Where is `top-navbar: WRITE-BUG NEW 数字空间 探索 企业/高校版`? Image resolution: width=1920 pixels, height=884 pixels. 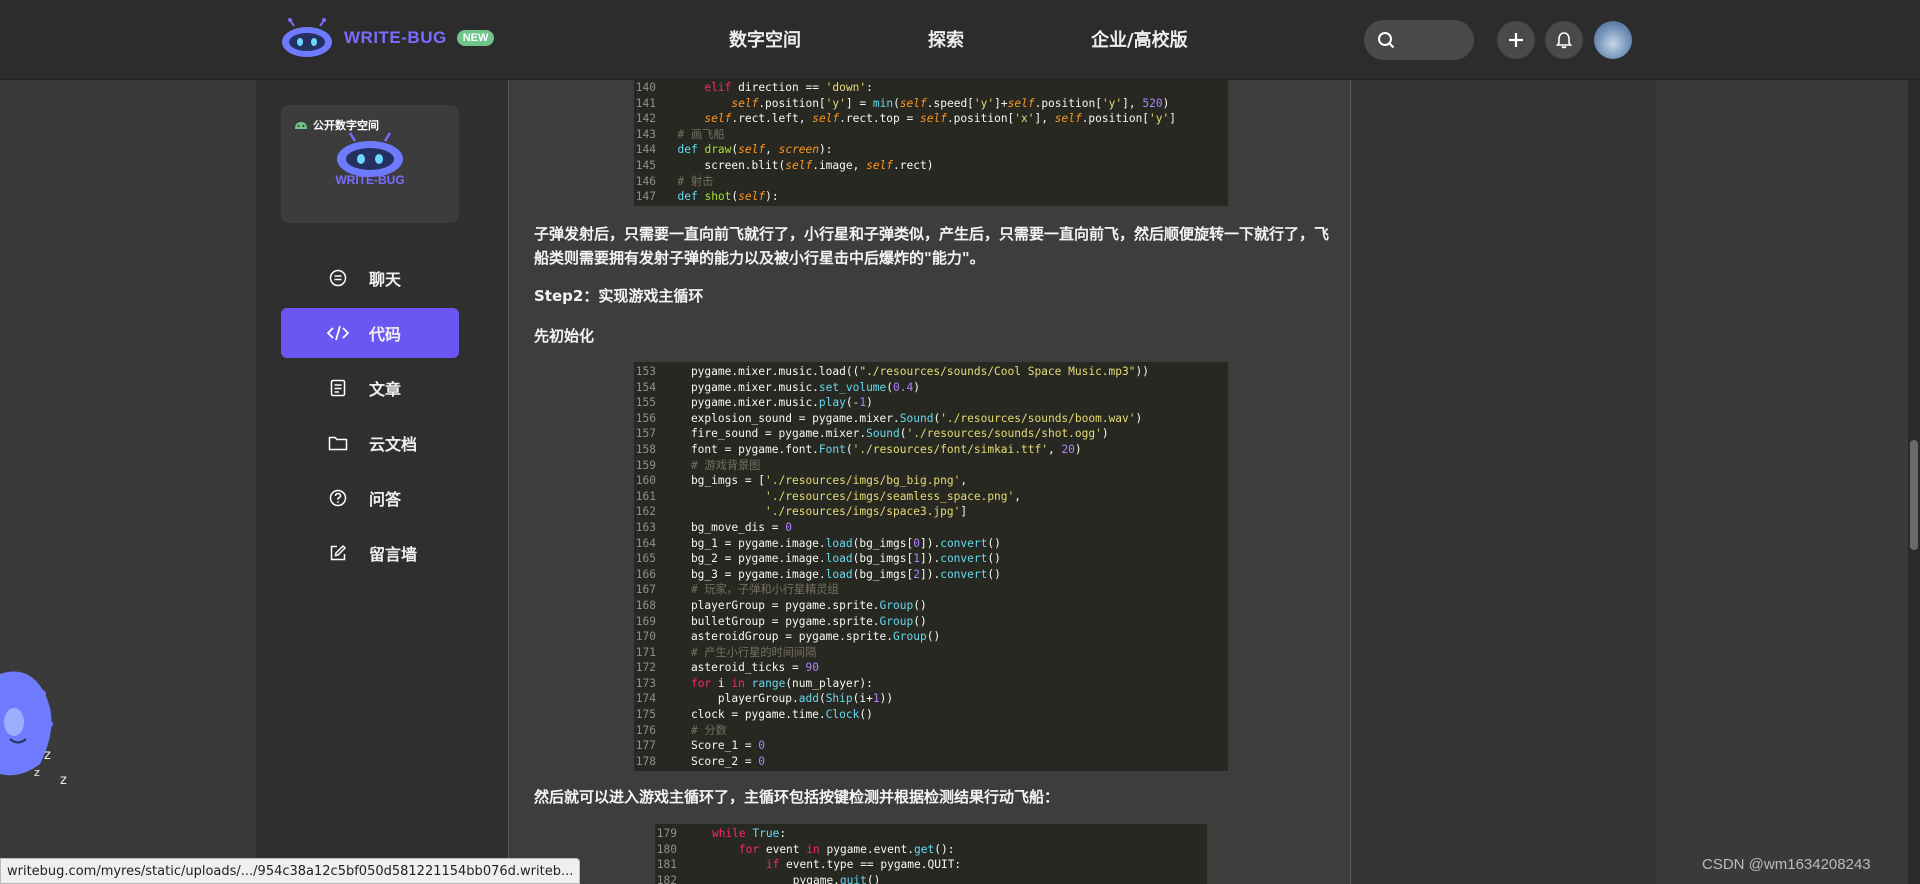 top-navbar: WRITE-BUG NEW 数字空间 探索 企业/高校版 is located at coordinates (960, 40).